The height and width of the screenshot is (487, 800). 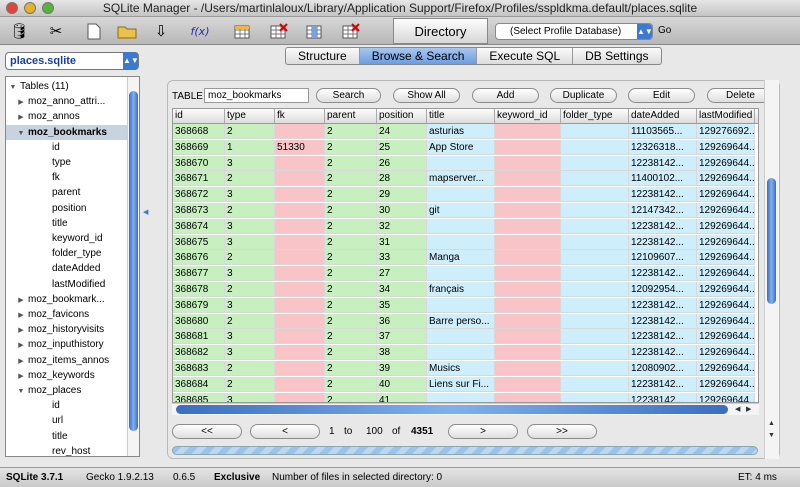 I want to click on table-cell: 368680, so click(x=199, y=321).